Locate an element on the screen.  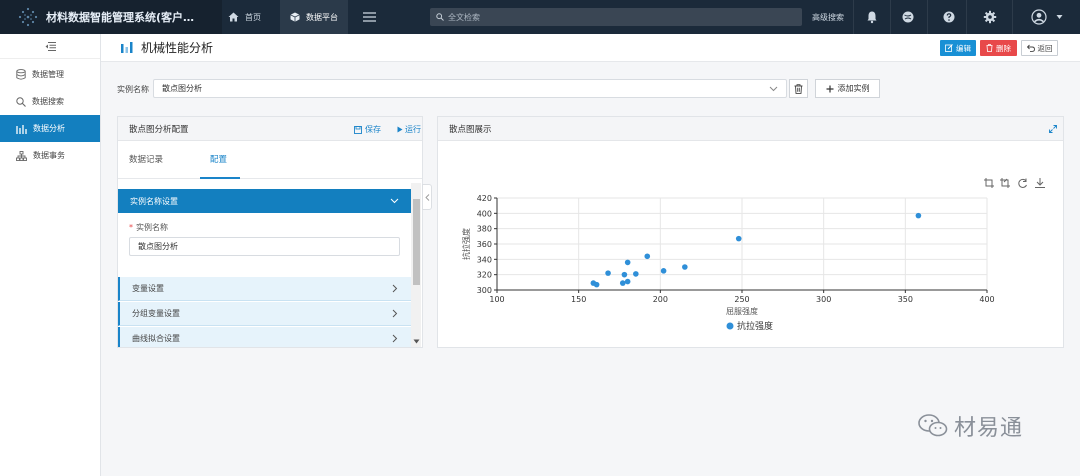
y-axis-label: 抗拉强度 is located at coordinates (466, 244).